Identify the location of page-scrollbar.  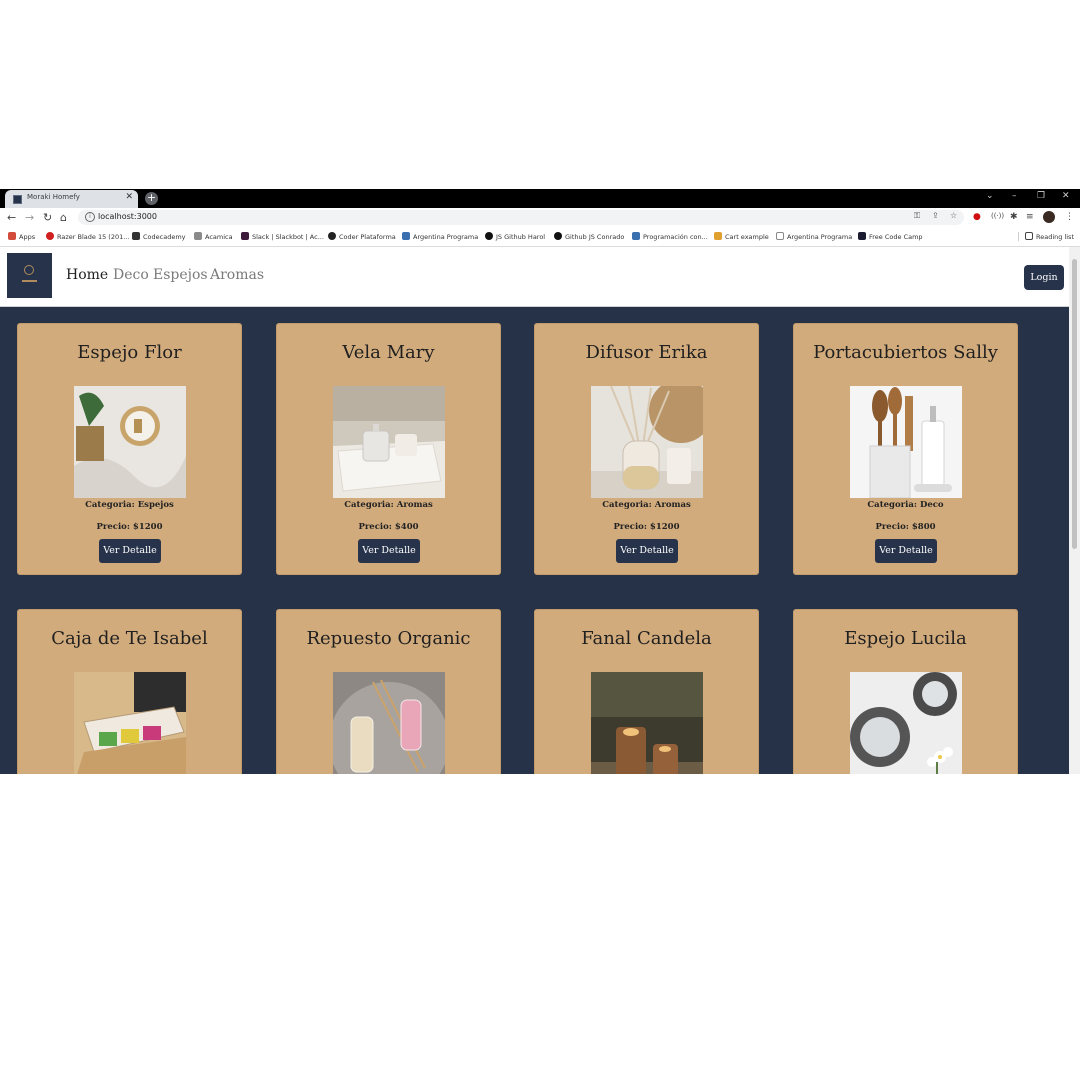
(1074, 510).